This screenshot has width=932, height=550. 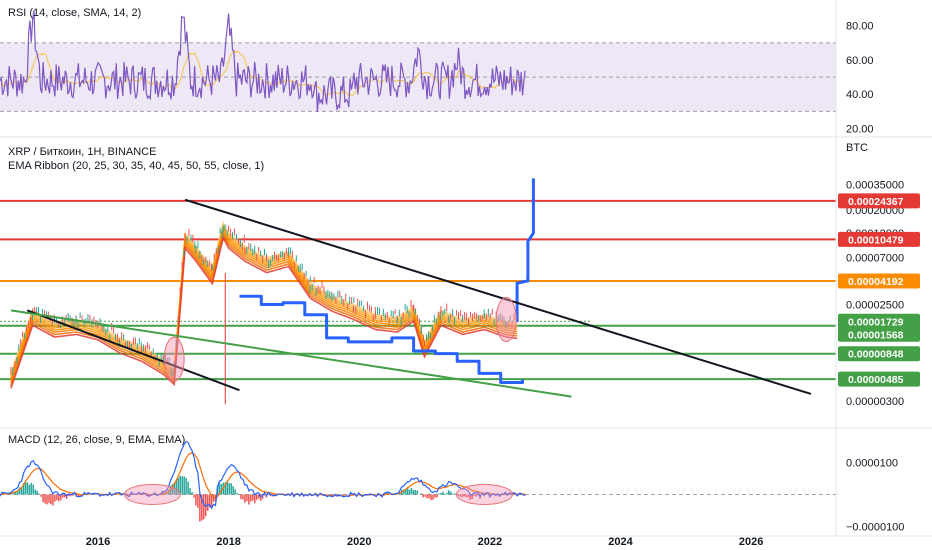 What do you see at coordinates (875, 402) in the screenshot?
I see `price-axis-tick: 0.00000300` at bounding box center [875, 402].